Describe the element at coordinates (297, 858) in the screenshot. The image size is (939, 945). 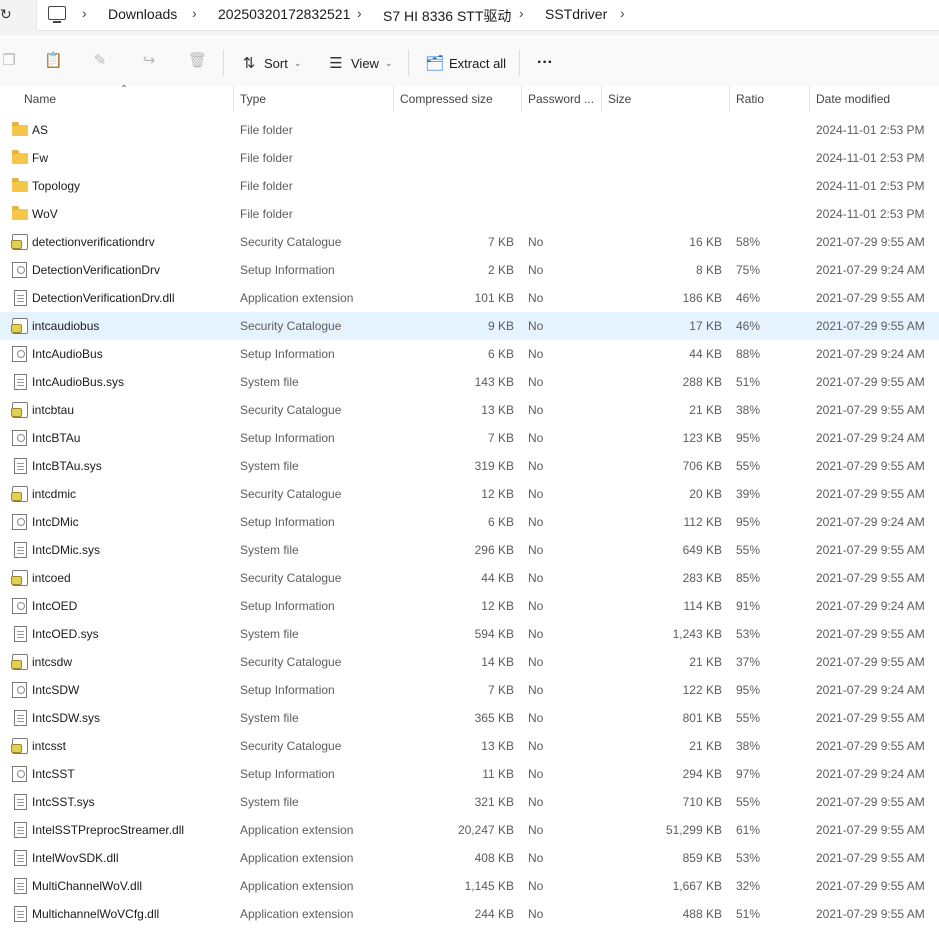
I see `file-type: Application extension` at that location.